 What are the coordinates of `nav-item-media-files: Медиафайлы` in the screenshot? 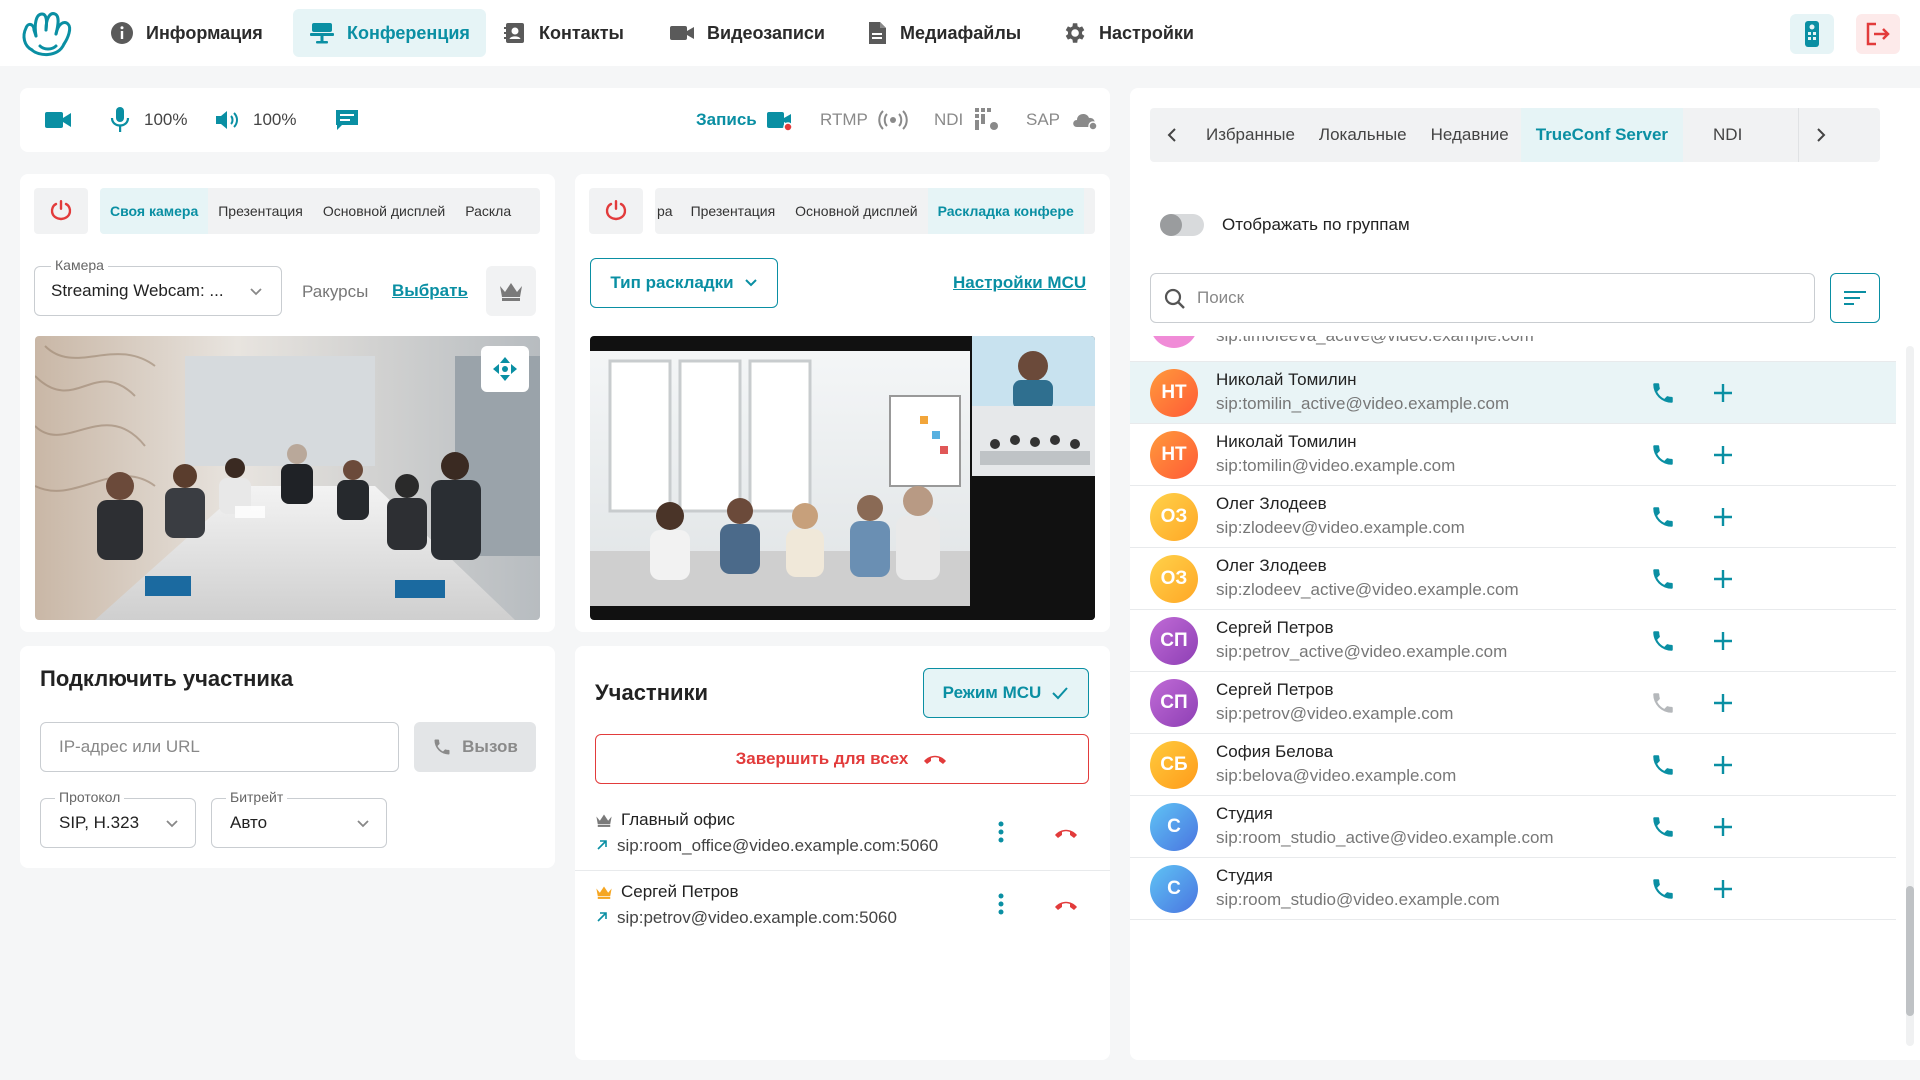 It's located at (943, 33).